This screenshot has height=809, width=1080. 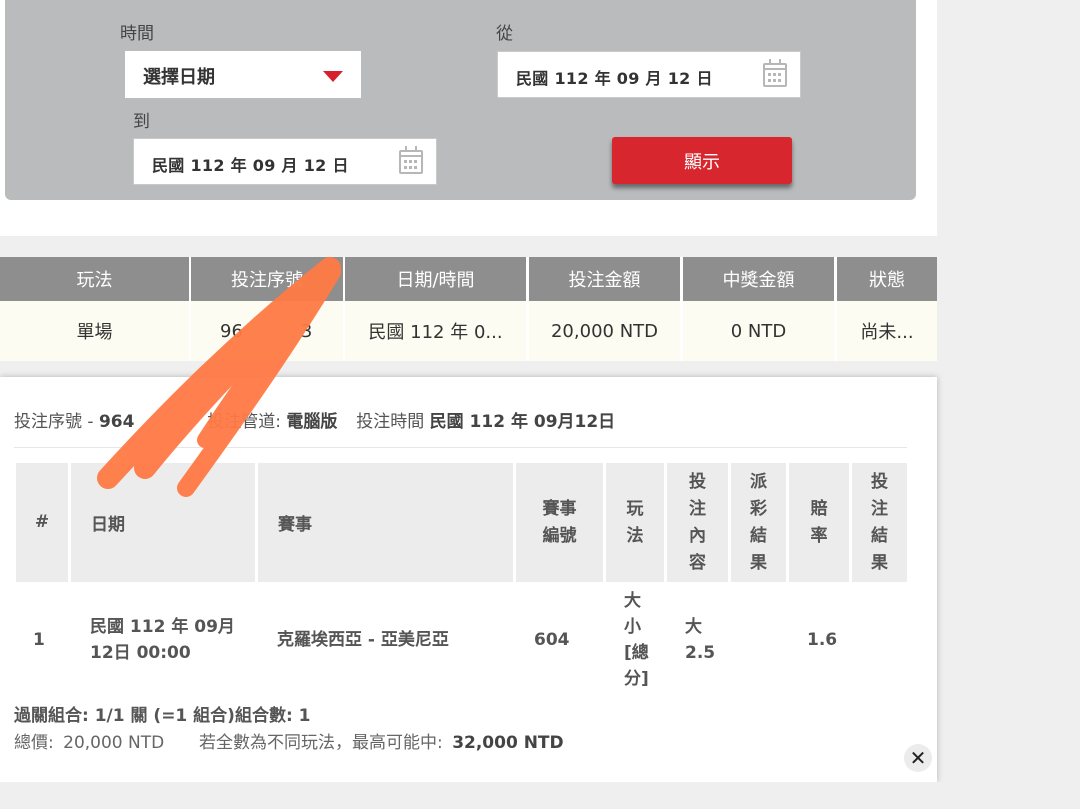 What do you see at coordinates (522, 422) in the screenshot?
I see `bet-time-value: 民國 112 年 09月12日` at bounding box center [522, 422].